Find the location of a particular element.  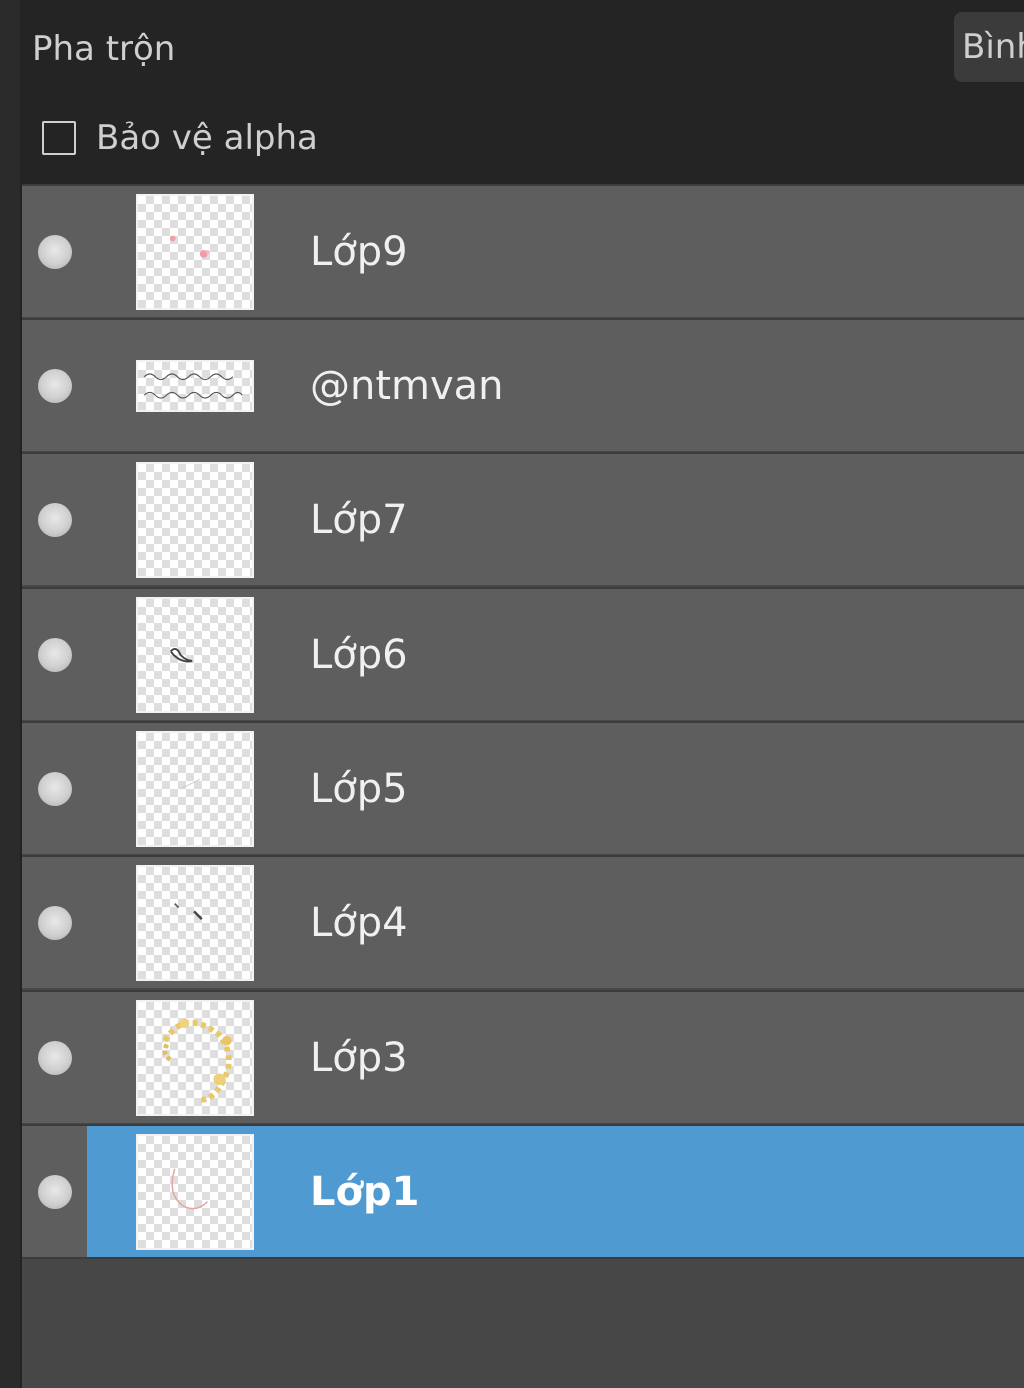

layer-row: Lớp9 is located at coordinates (523, 250).